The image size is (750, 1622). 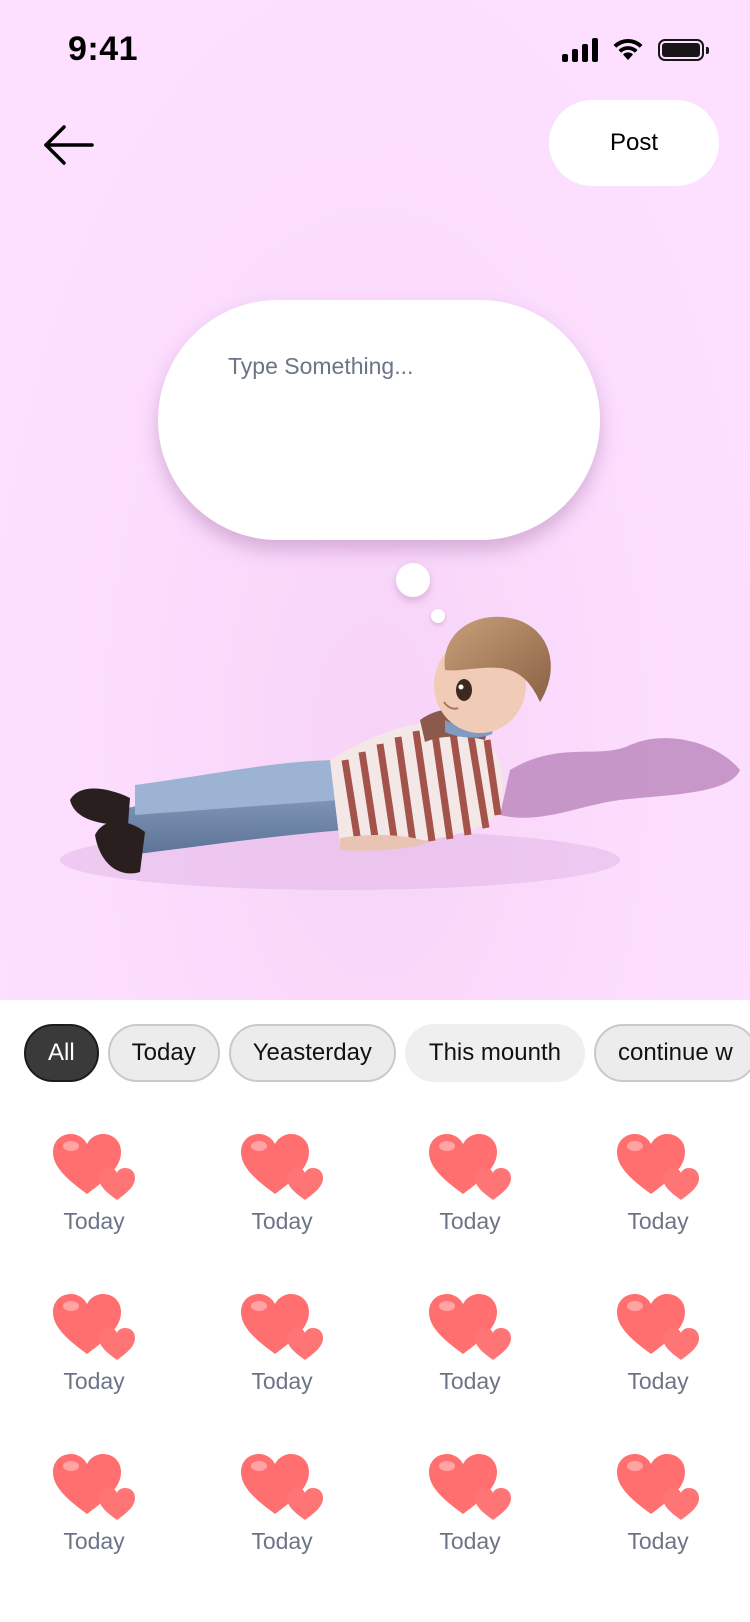 What do you see at coordinates (413, 580) in the screenshot?
I see `thought-dot-large` at bounding box center [413, 580].